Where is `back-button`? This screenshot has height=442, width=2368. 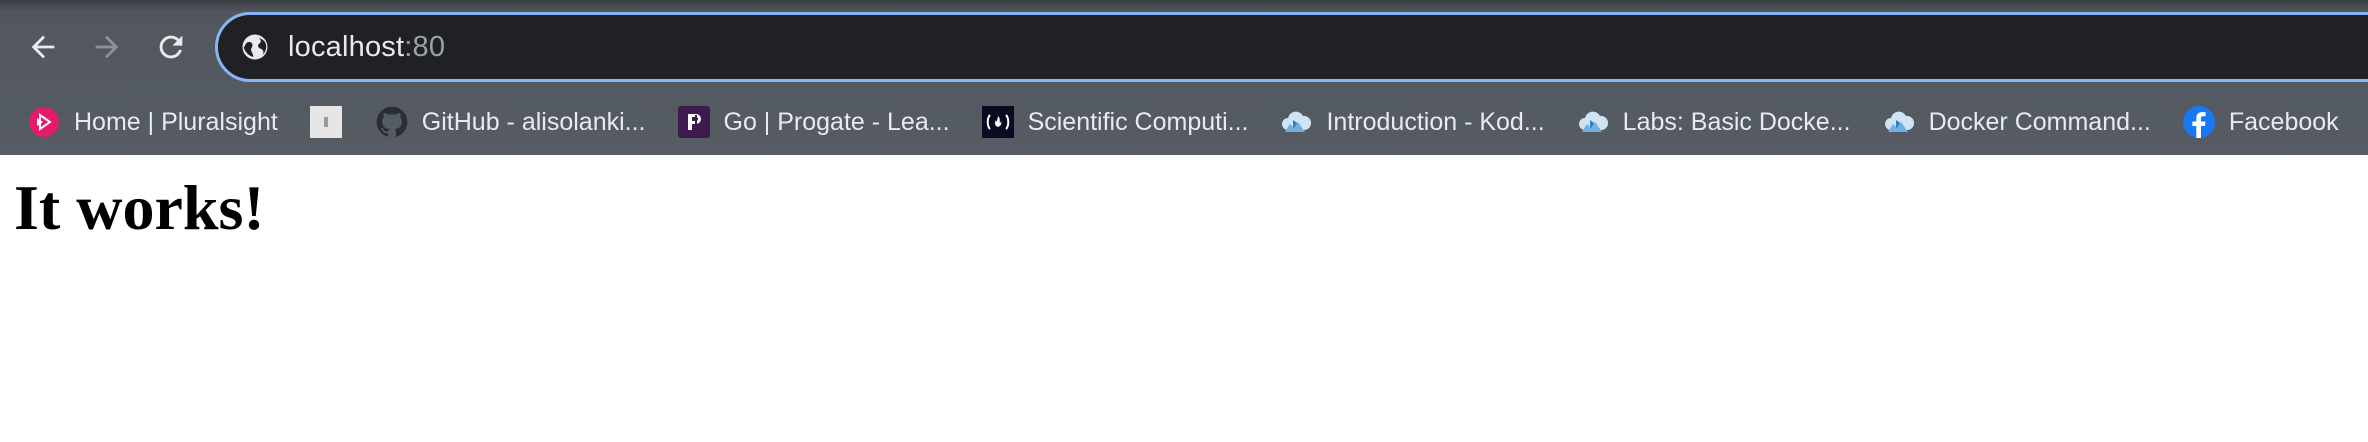 back-button is located at coordinates (43, 47).